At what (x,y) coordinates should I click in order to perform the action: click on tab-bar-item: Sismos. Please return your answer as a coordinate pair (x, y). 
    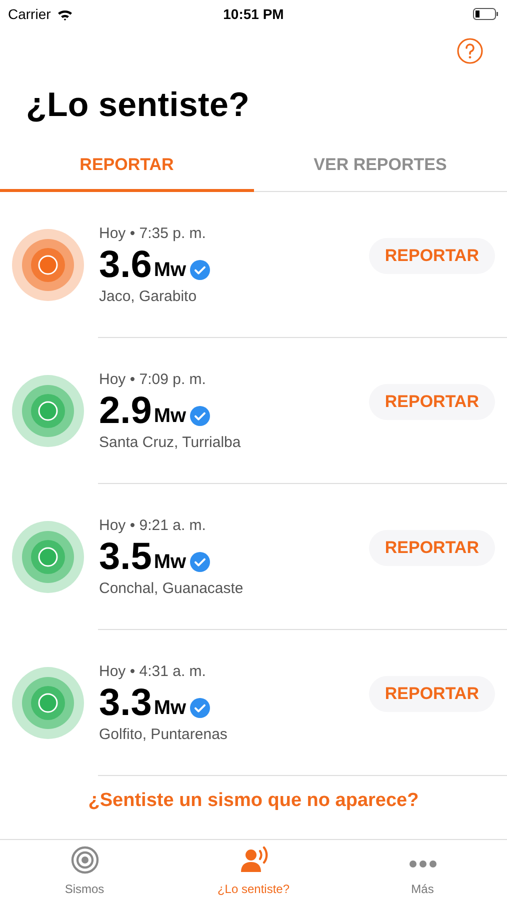
    Looking at the image, I should click on (84, 870).